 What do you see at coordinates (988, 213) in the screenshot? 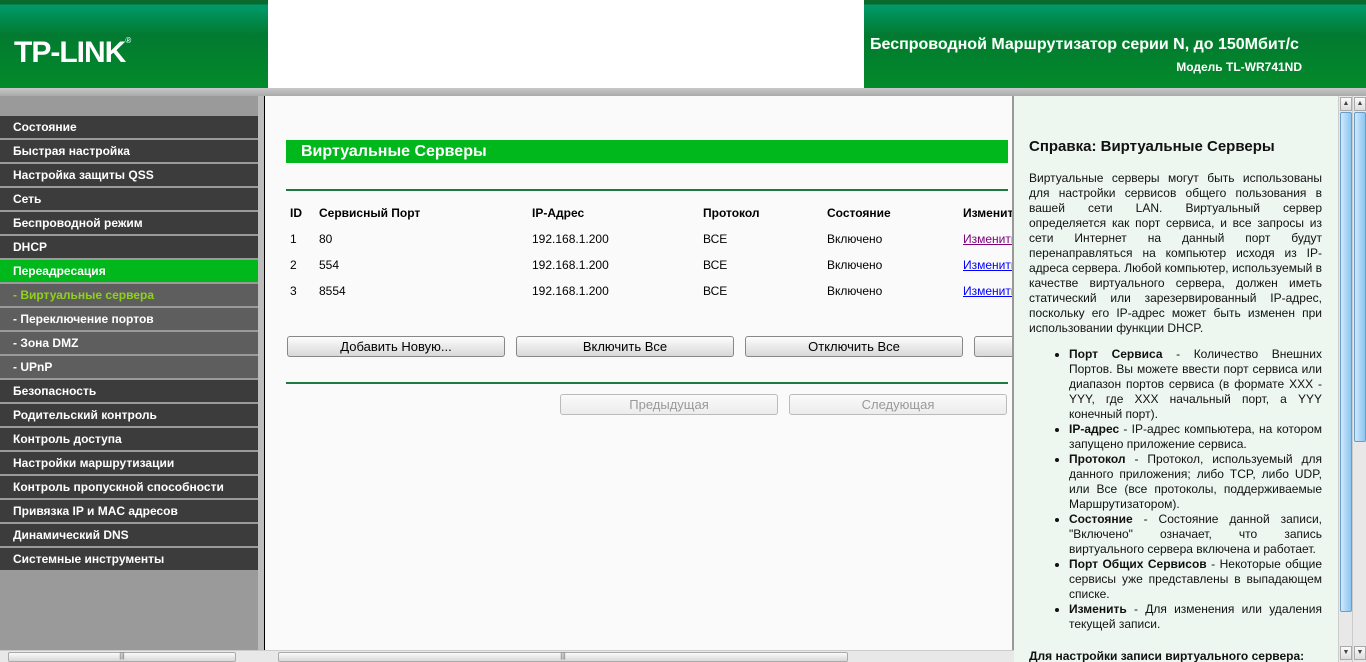
I see `column-header: Изменить` at bounding box center [988, 213].